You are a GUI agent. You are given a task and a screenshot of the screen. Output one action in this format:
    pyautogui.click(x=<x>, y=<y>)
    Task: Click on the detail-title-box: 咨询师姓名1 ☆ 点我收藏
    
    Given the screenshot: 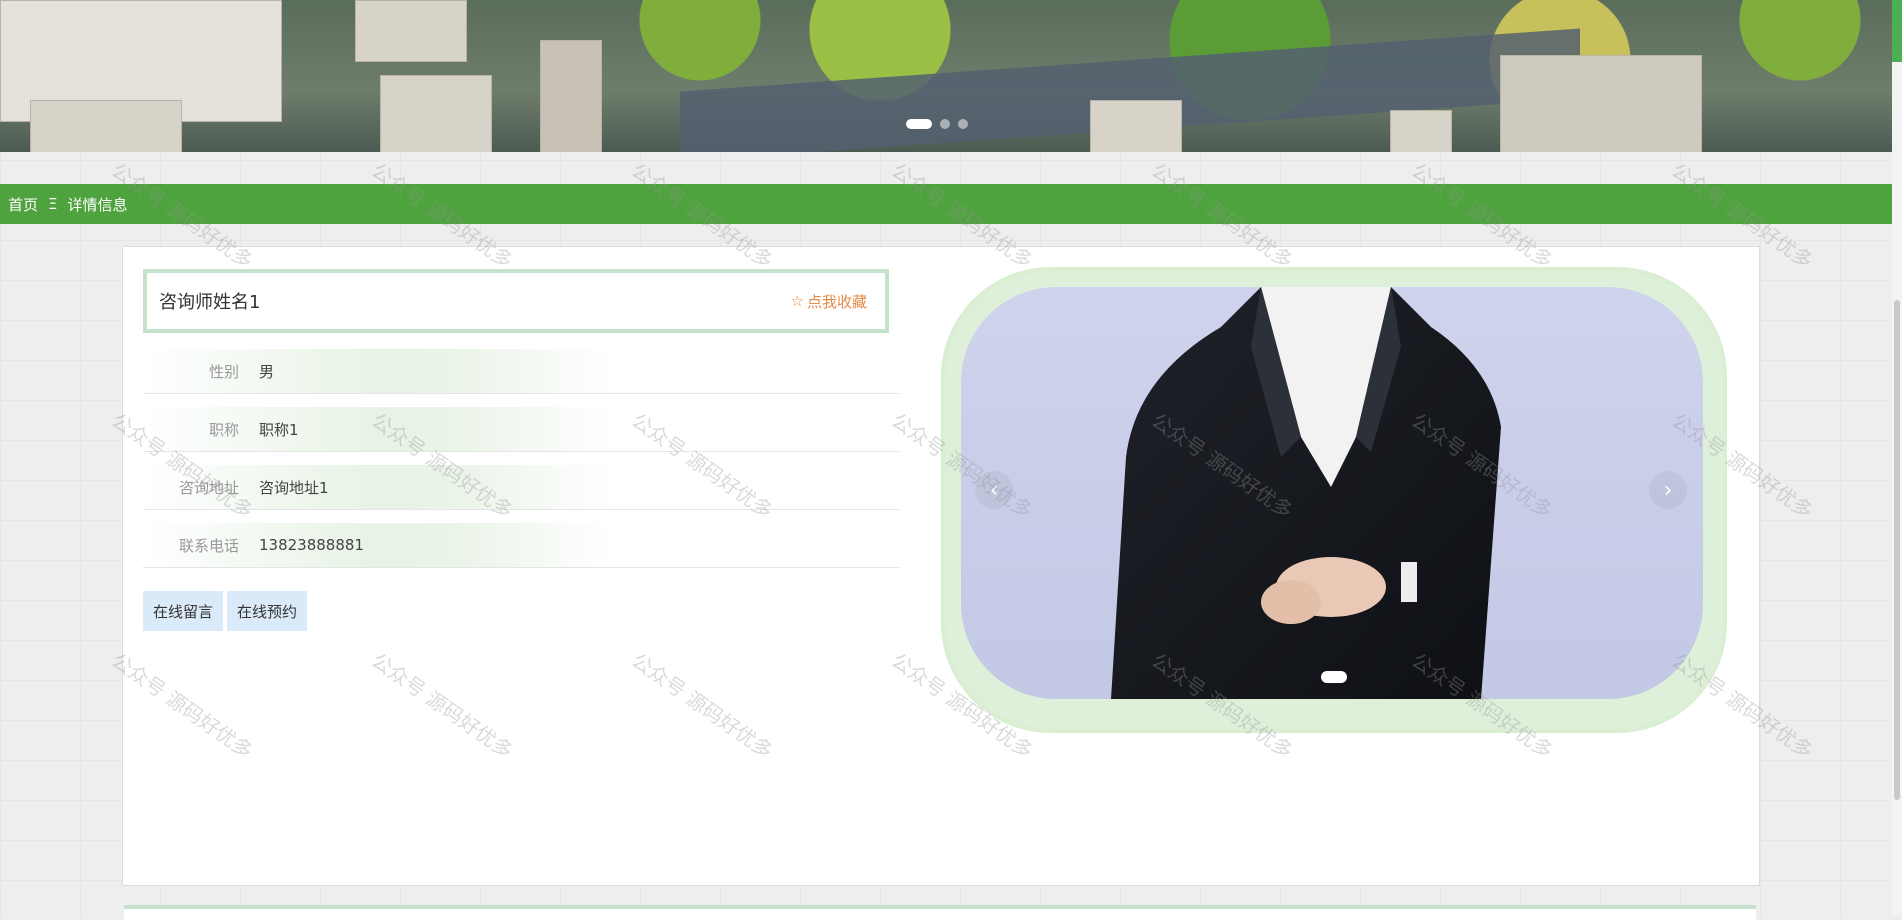 What is the action you would take?
    pyautogui.click(x=516, y=301)
    